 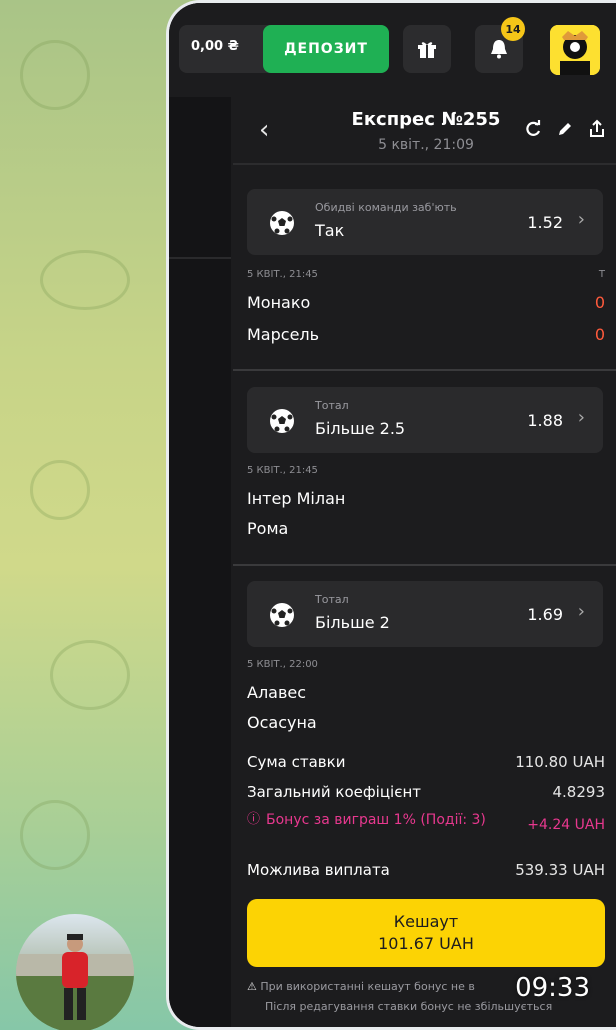 What do you see at coordinates (253, 822) in the screenshot?
I see `info-icon: ⓘ` at bounding box center [253, 822].